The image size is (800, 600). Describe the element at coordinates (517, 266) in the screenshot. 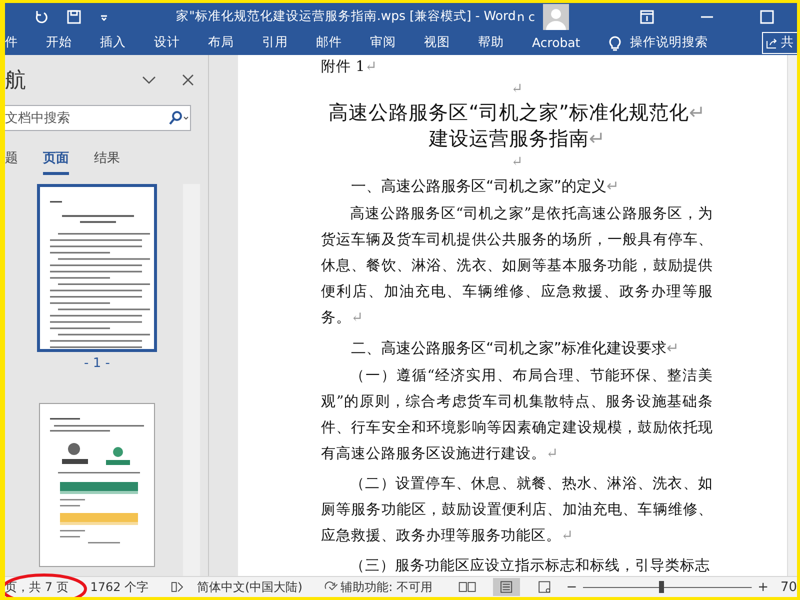

I see `body-paragraph: 高速公路服务区“司机之家”是依托高速公路服务区，为货运车辆及货车司机提供公共服务的场所，一般具有停车、休息、餐饮、淋浴、洗衣、如厕等基本服务功能，鼓励提供便利店、加油充电、车辆维修、应急救援、政务办理等服务。↵` at that location.